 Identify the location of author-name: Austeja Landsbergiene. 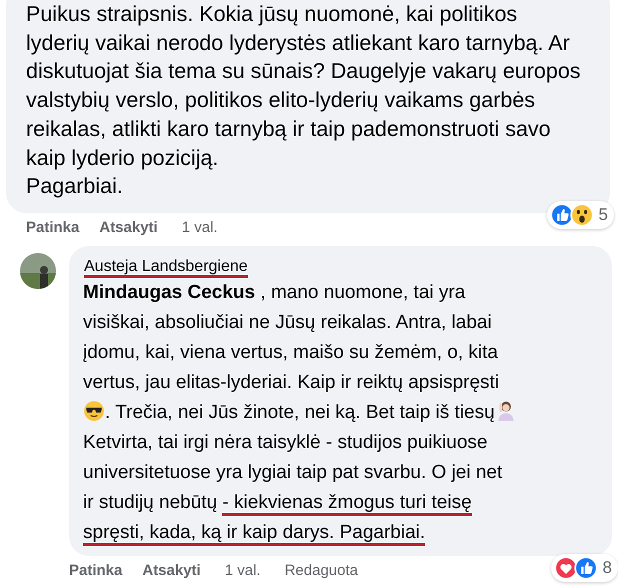
(338, 267).